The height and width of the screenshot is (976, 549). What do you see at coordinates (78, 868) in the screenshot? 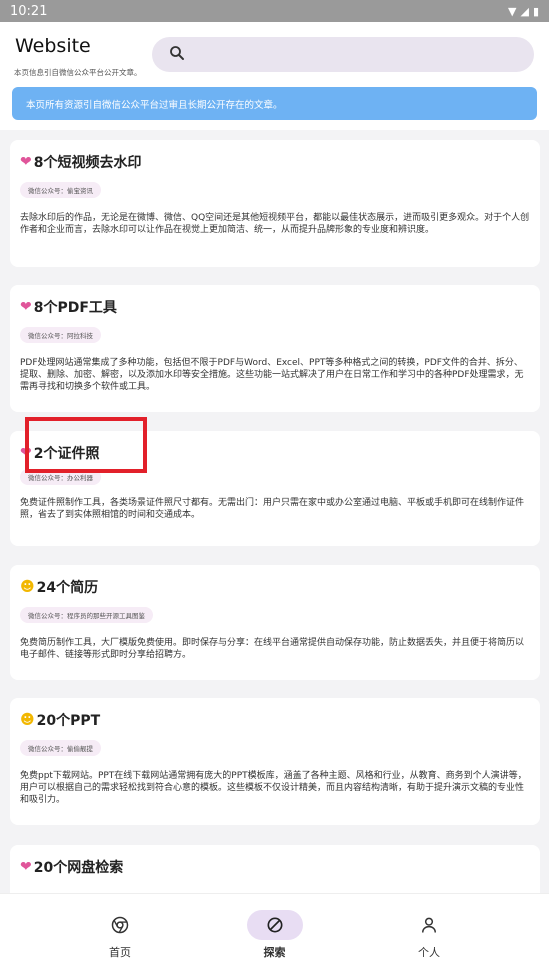
I see `card-title: 20个网盘检索` at bounding box center [78, 868].